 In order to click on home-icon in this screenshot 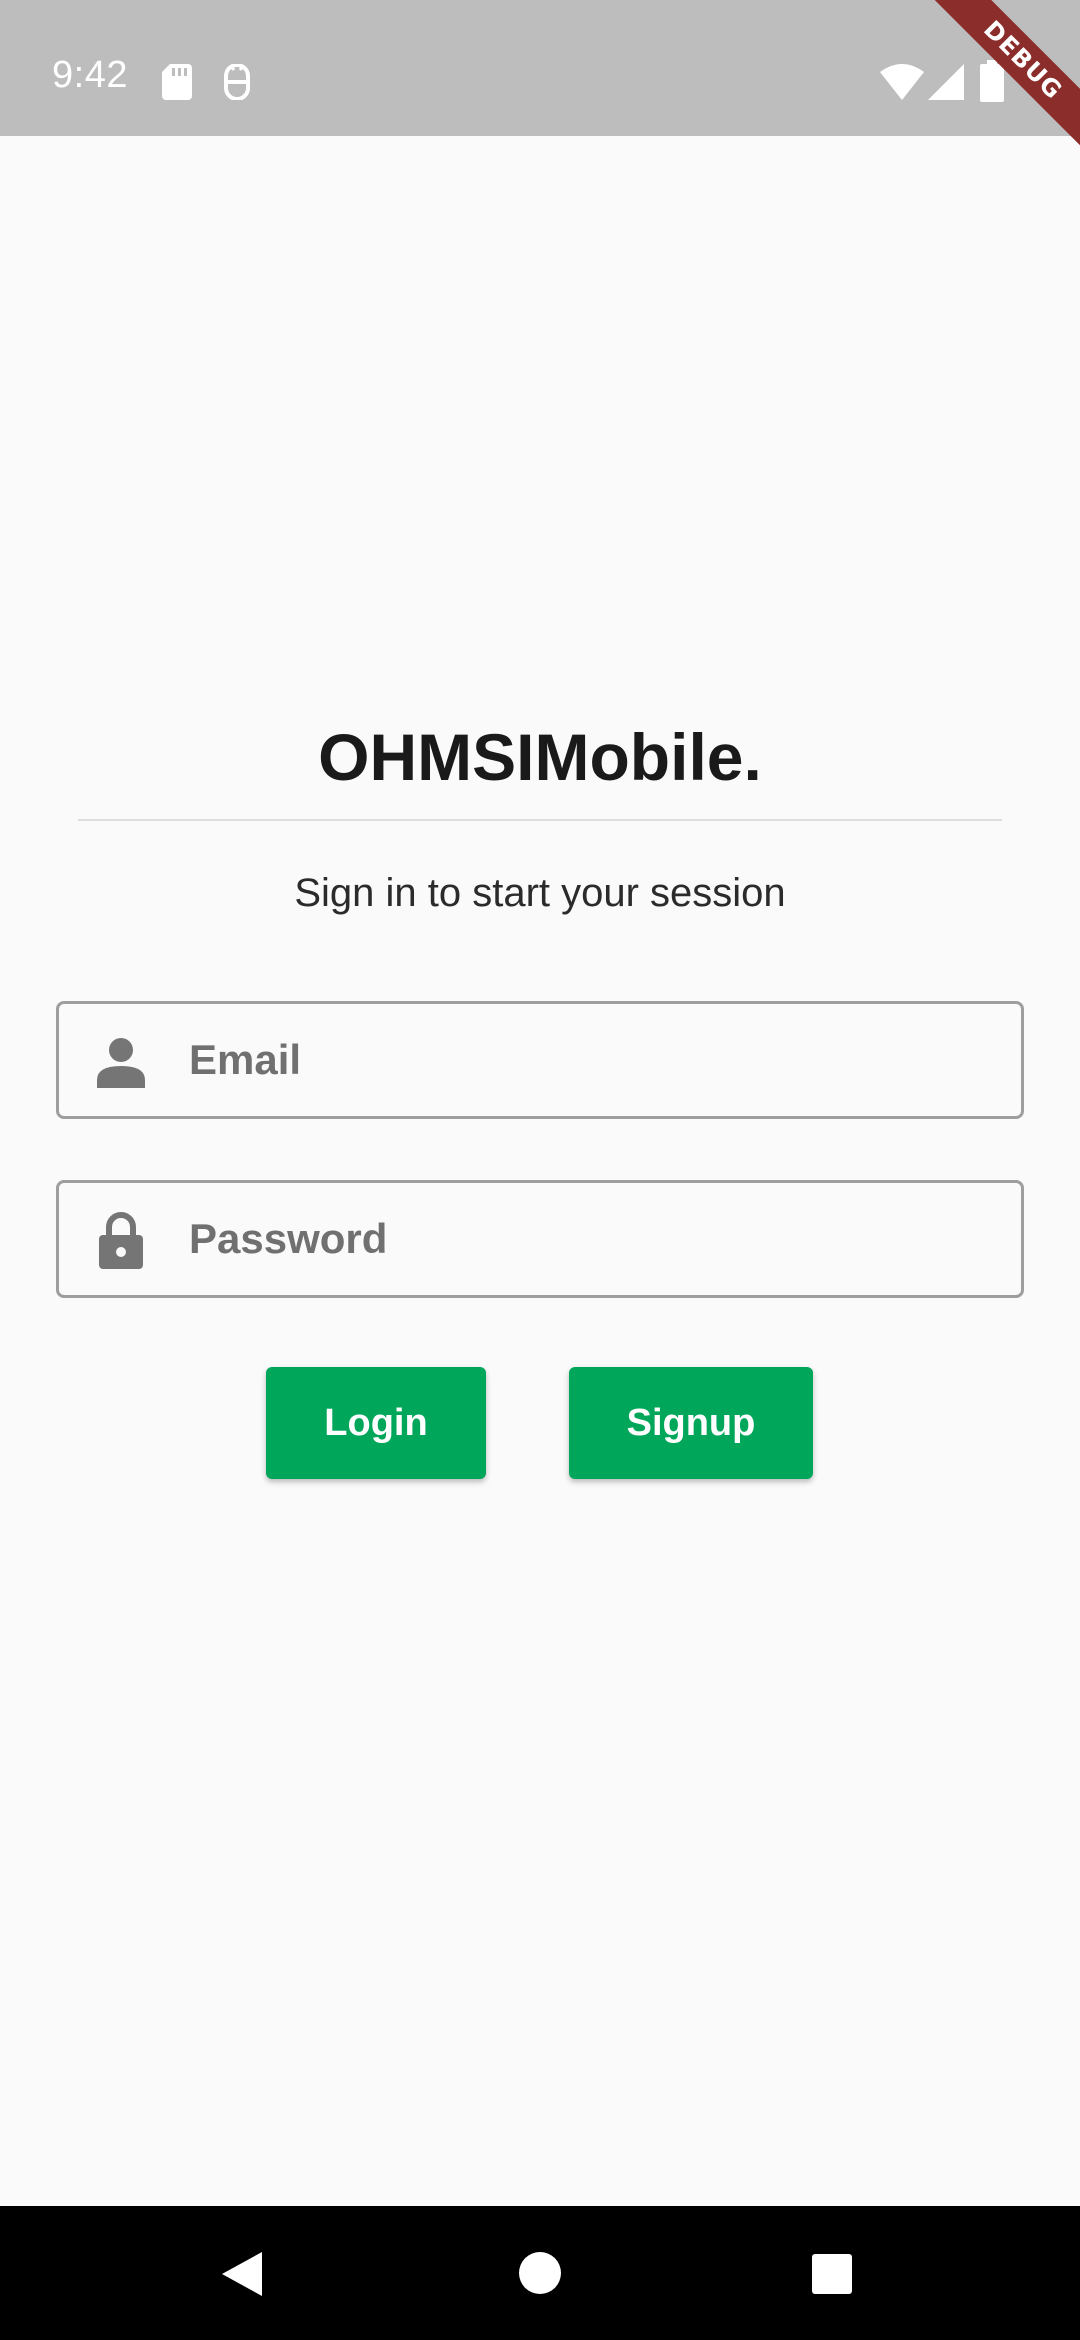, I will do `click(540, 2273)`.